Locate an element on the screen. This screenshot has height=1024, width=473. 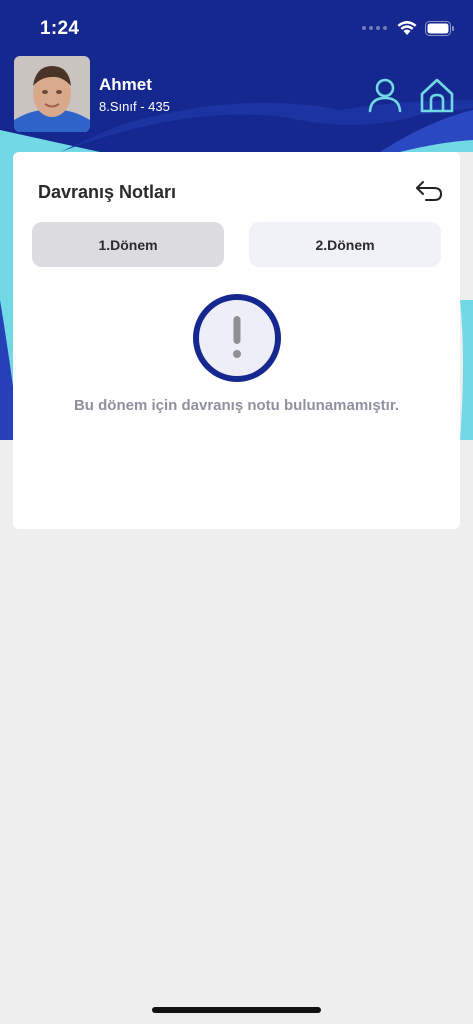
back-arrow-icon is located at coordinates (429, 191).